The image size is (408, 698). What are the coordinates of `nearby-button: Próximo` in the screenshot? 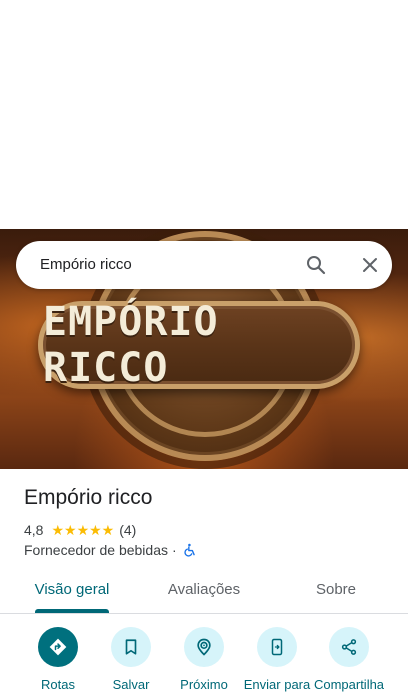 It's located at (204, 659).